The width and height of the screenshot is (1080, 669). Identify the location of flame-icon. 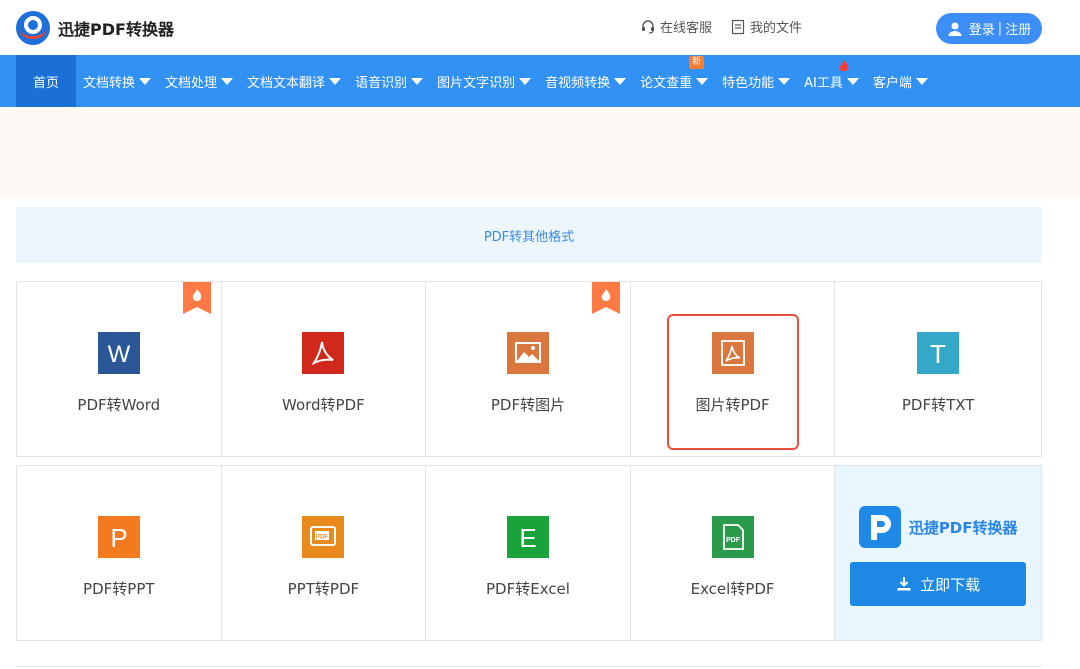
(844, 66).